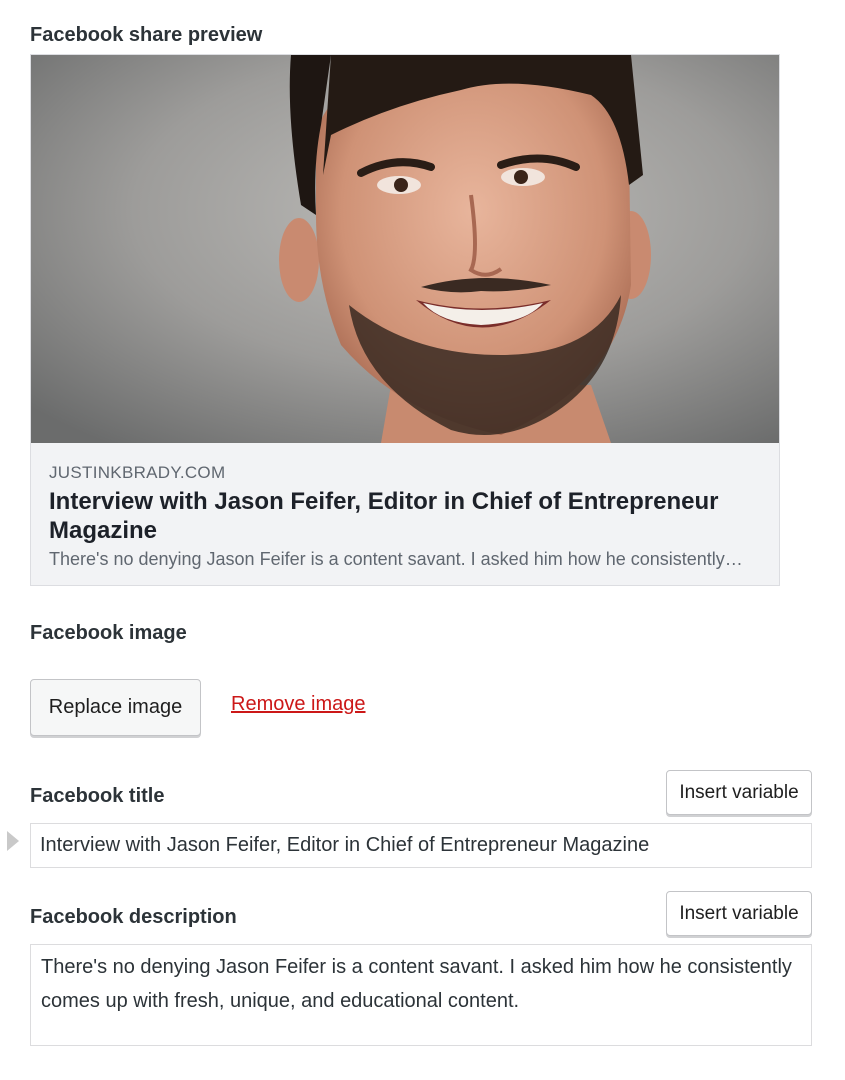 The image size is (845, 1080). What do you see at coordinates (13, 841) in the screenshot?
I see `collapse-arrow-icon` at bounding box center [13, 841].